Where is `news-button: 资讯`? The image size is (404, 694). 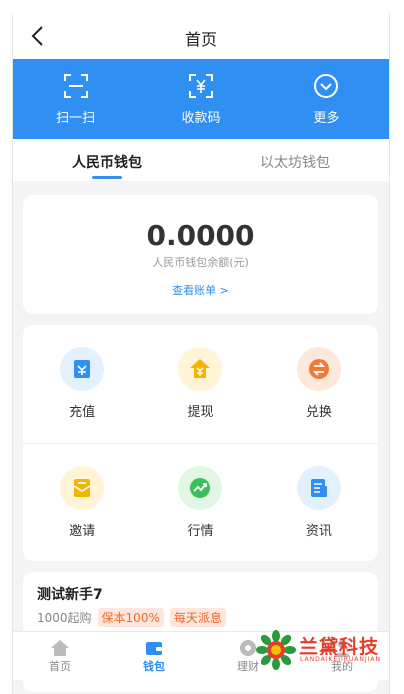
news-button: 资讯 is located at coordinates (319, 503).